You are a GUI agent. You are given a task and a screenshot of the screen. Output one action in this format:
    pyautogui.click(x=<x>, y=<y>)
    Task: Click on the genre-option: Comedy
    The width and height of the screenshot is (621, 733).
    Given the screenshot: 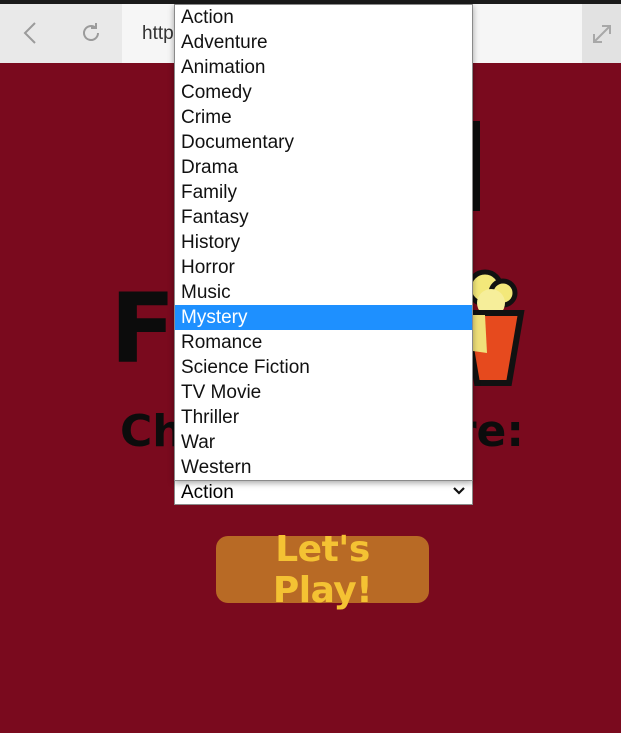 What is the action you would take?
    pyautogui.click(x=323, y=92)
    